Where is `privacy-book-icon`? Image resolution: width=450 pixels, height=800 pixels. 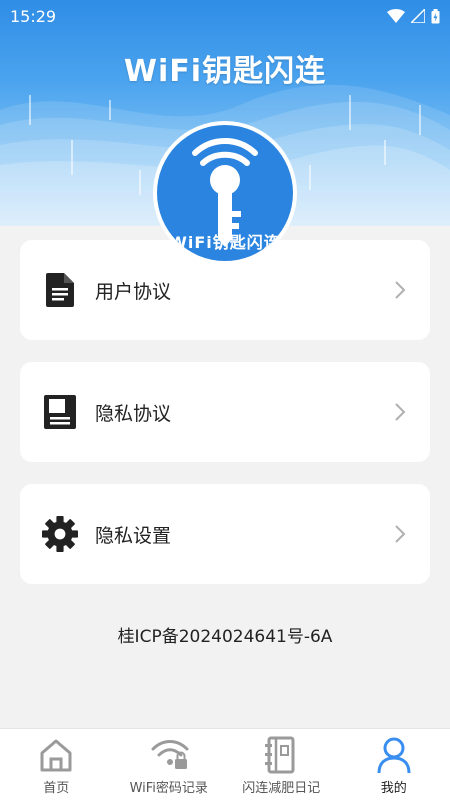
privacy-book-icon is located at coordinates (60, 412).